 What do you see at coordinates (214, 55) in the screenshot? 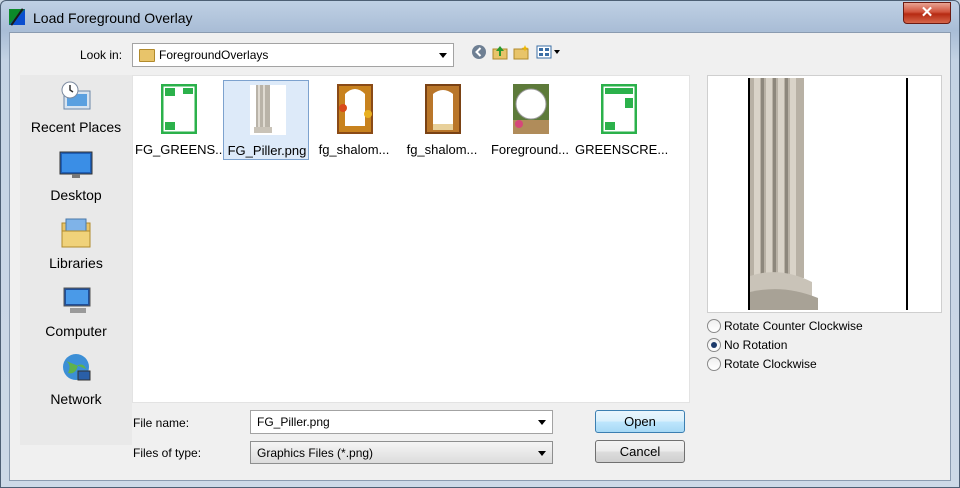
I see `look-in-value: ForegroundOverlays` at bounding box center [214, 55].